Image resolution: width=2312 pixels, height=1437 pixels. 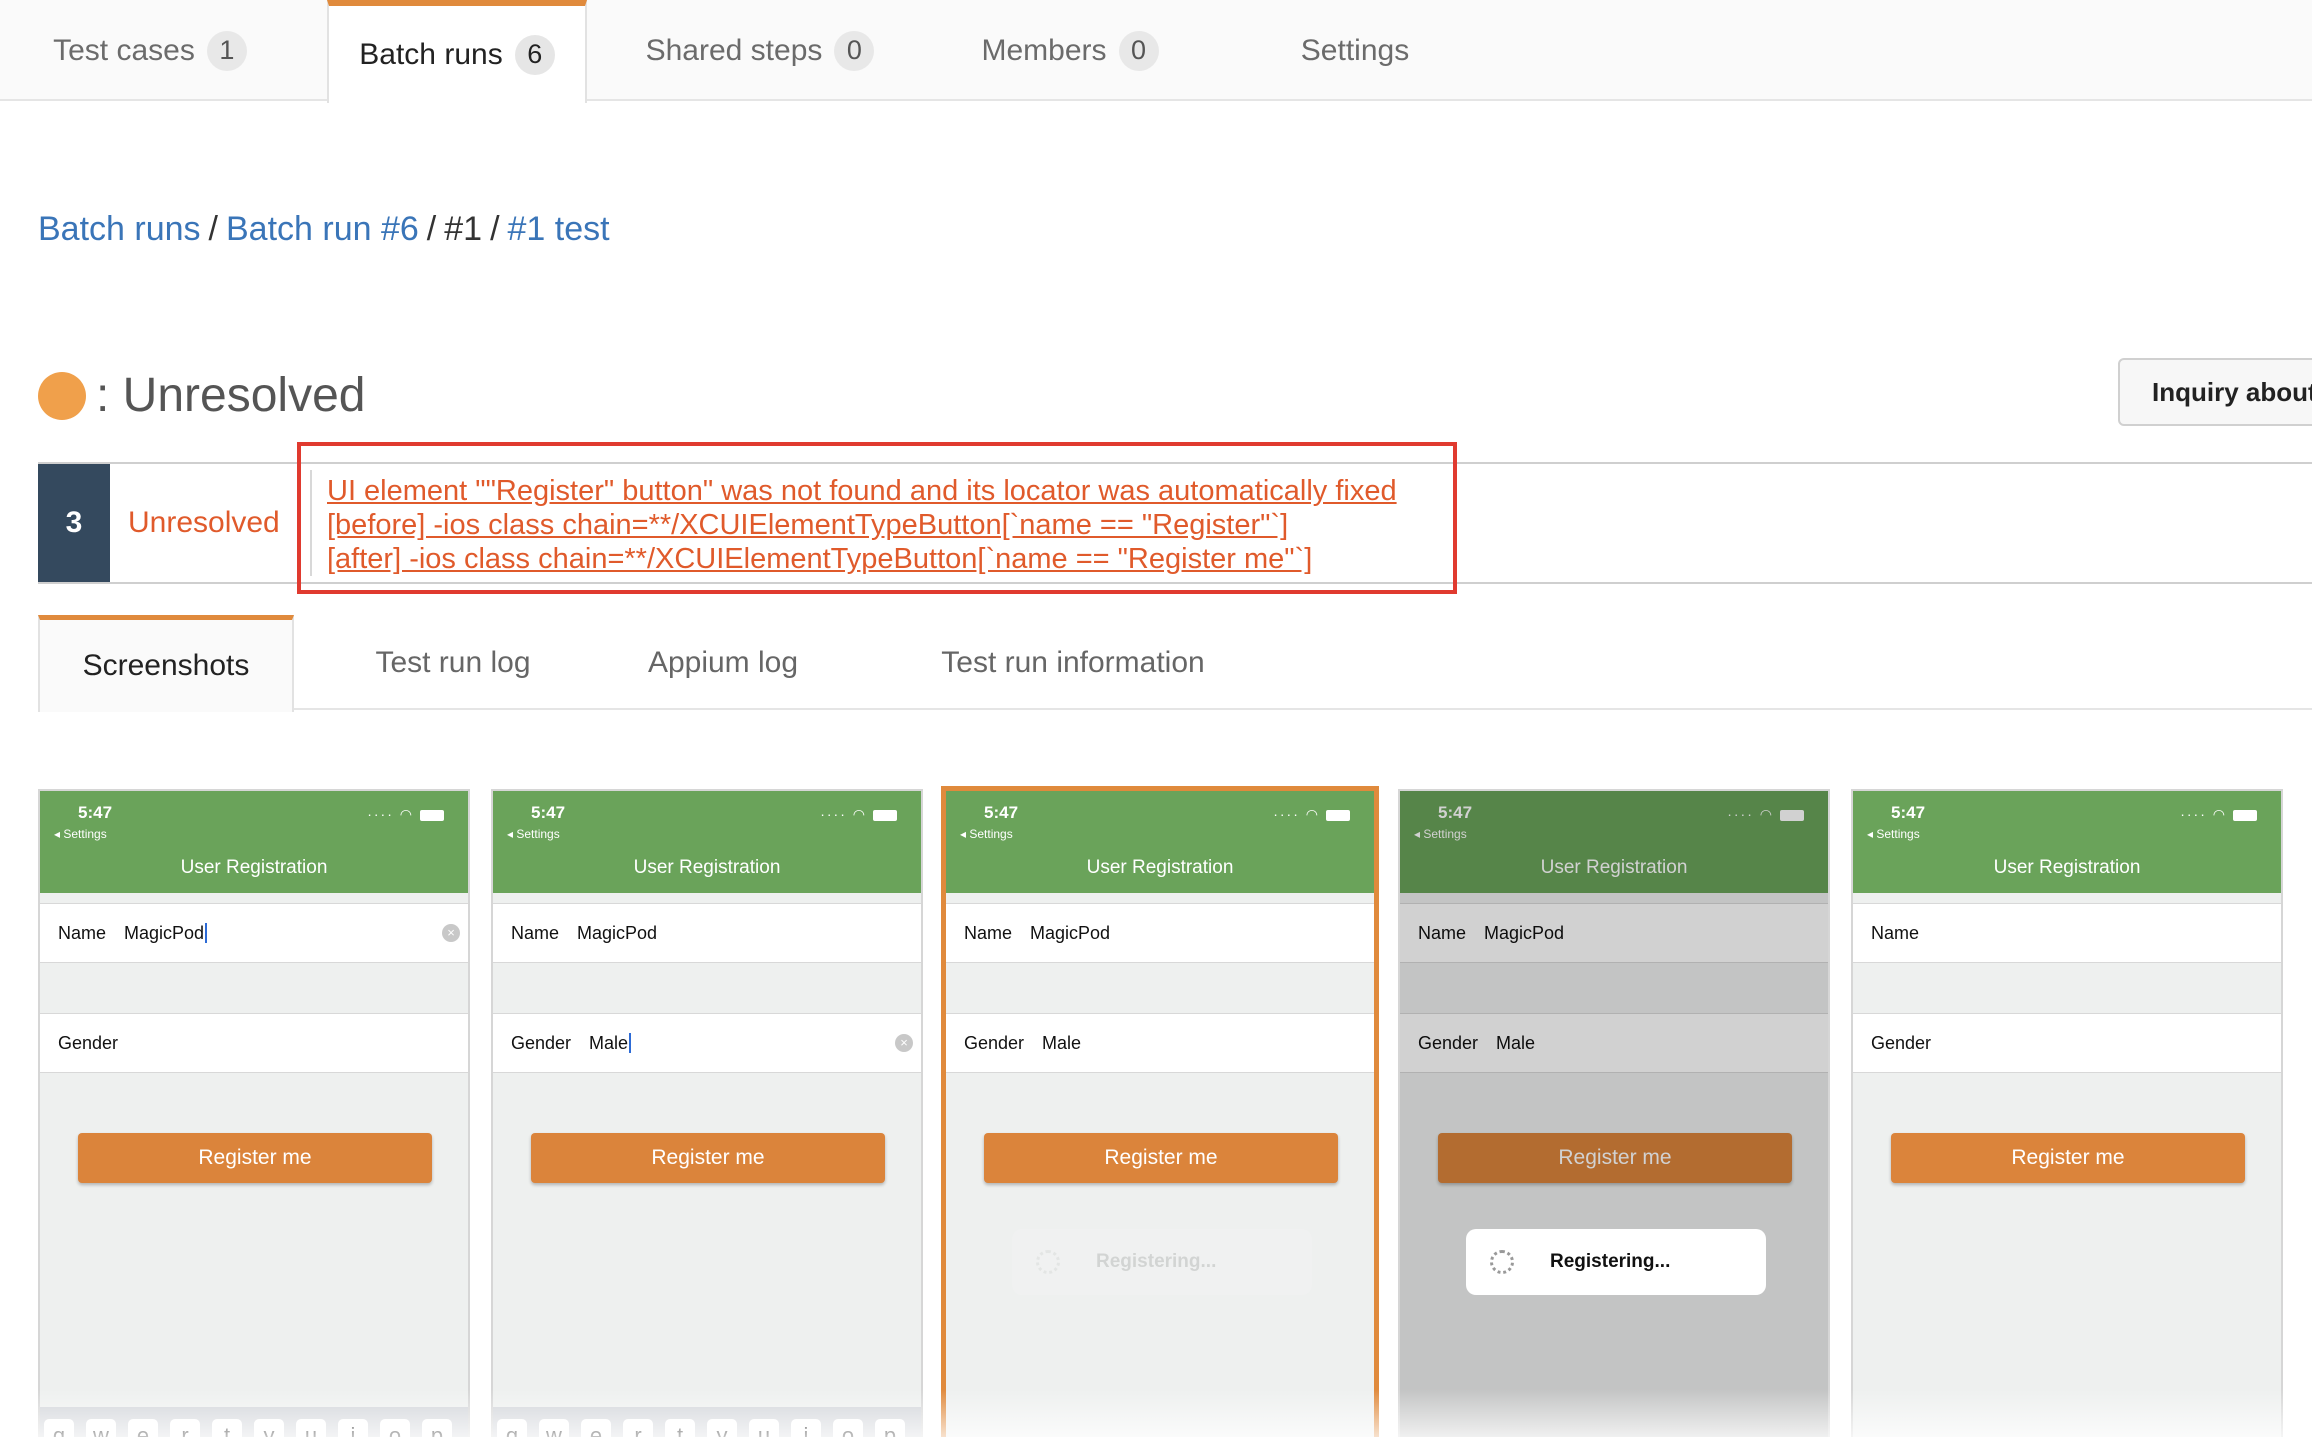 I want to click on tab-screenshots: Screenshots, so click(x=166, y=663).